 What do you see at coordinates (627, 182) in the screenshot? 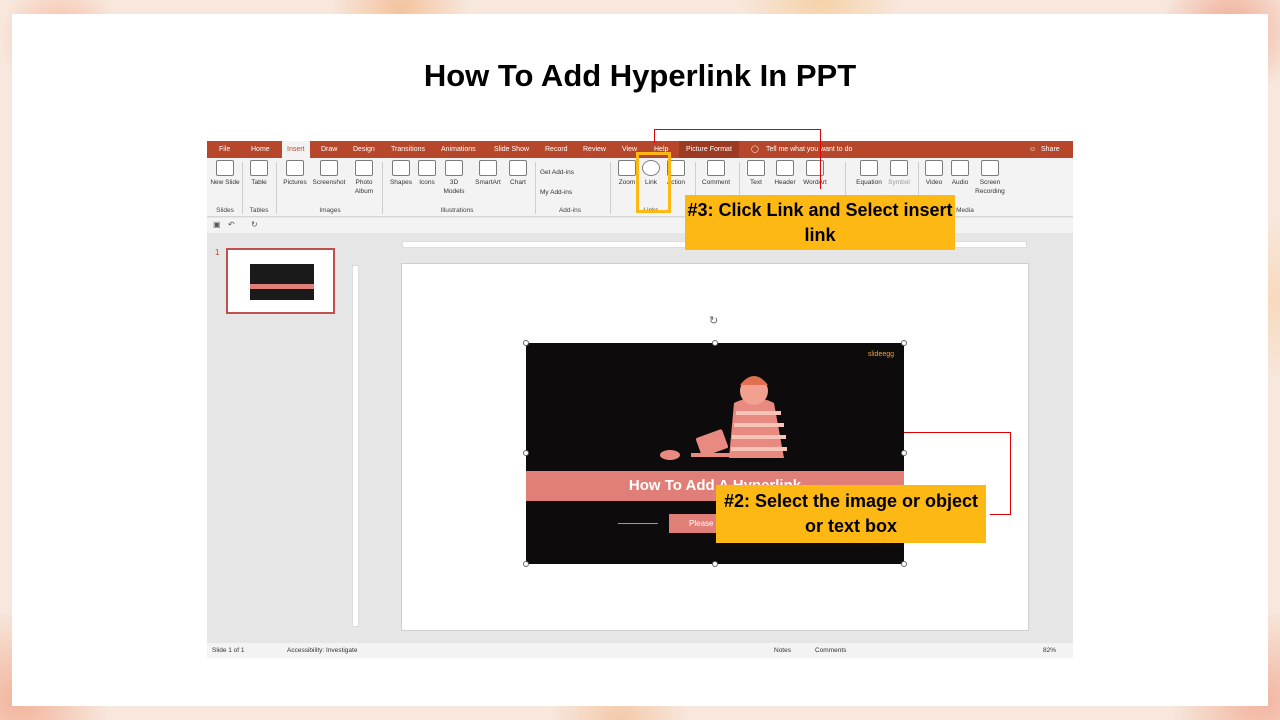
I see `zoom-label: Zoom` at bounding box center [627, 182].